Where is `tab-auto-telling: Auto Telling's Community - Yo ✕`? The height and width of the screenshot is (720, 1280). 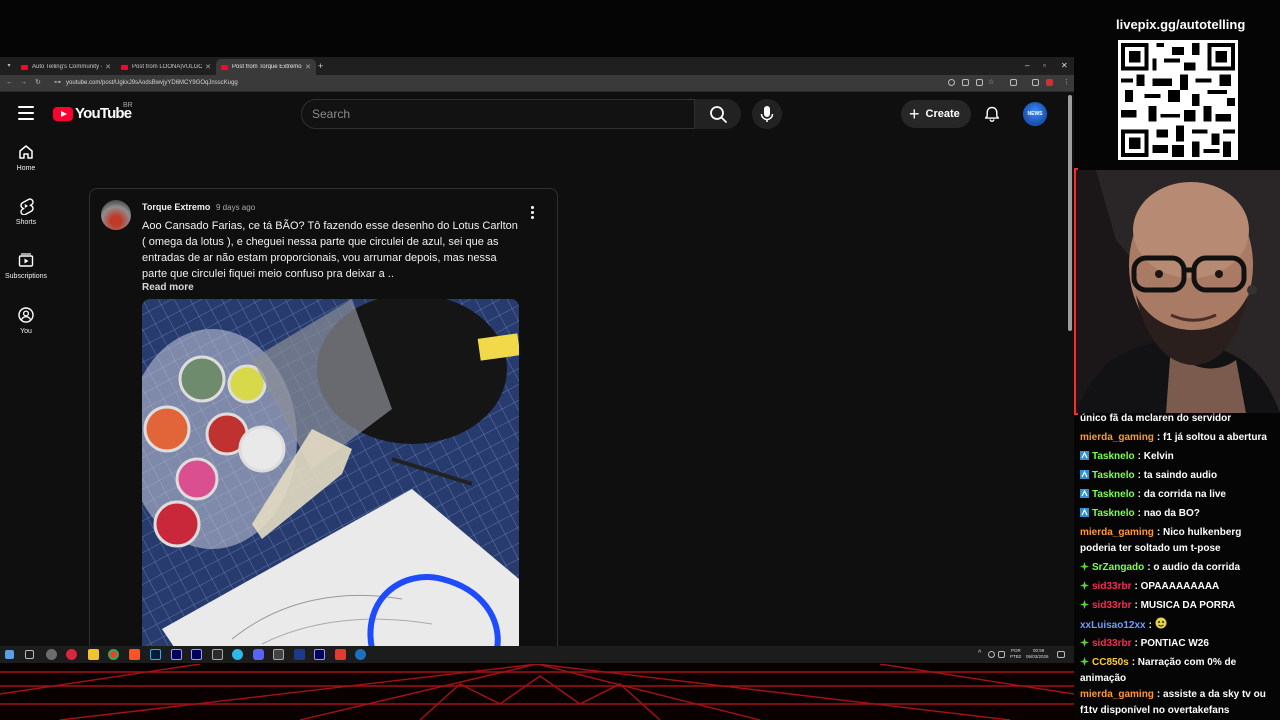
tab-auto-telling: Auto Telling's Community - Yo ✕ is located at coordinates (66, 67).